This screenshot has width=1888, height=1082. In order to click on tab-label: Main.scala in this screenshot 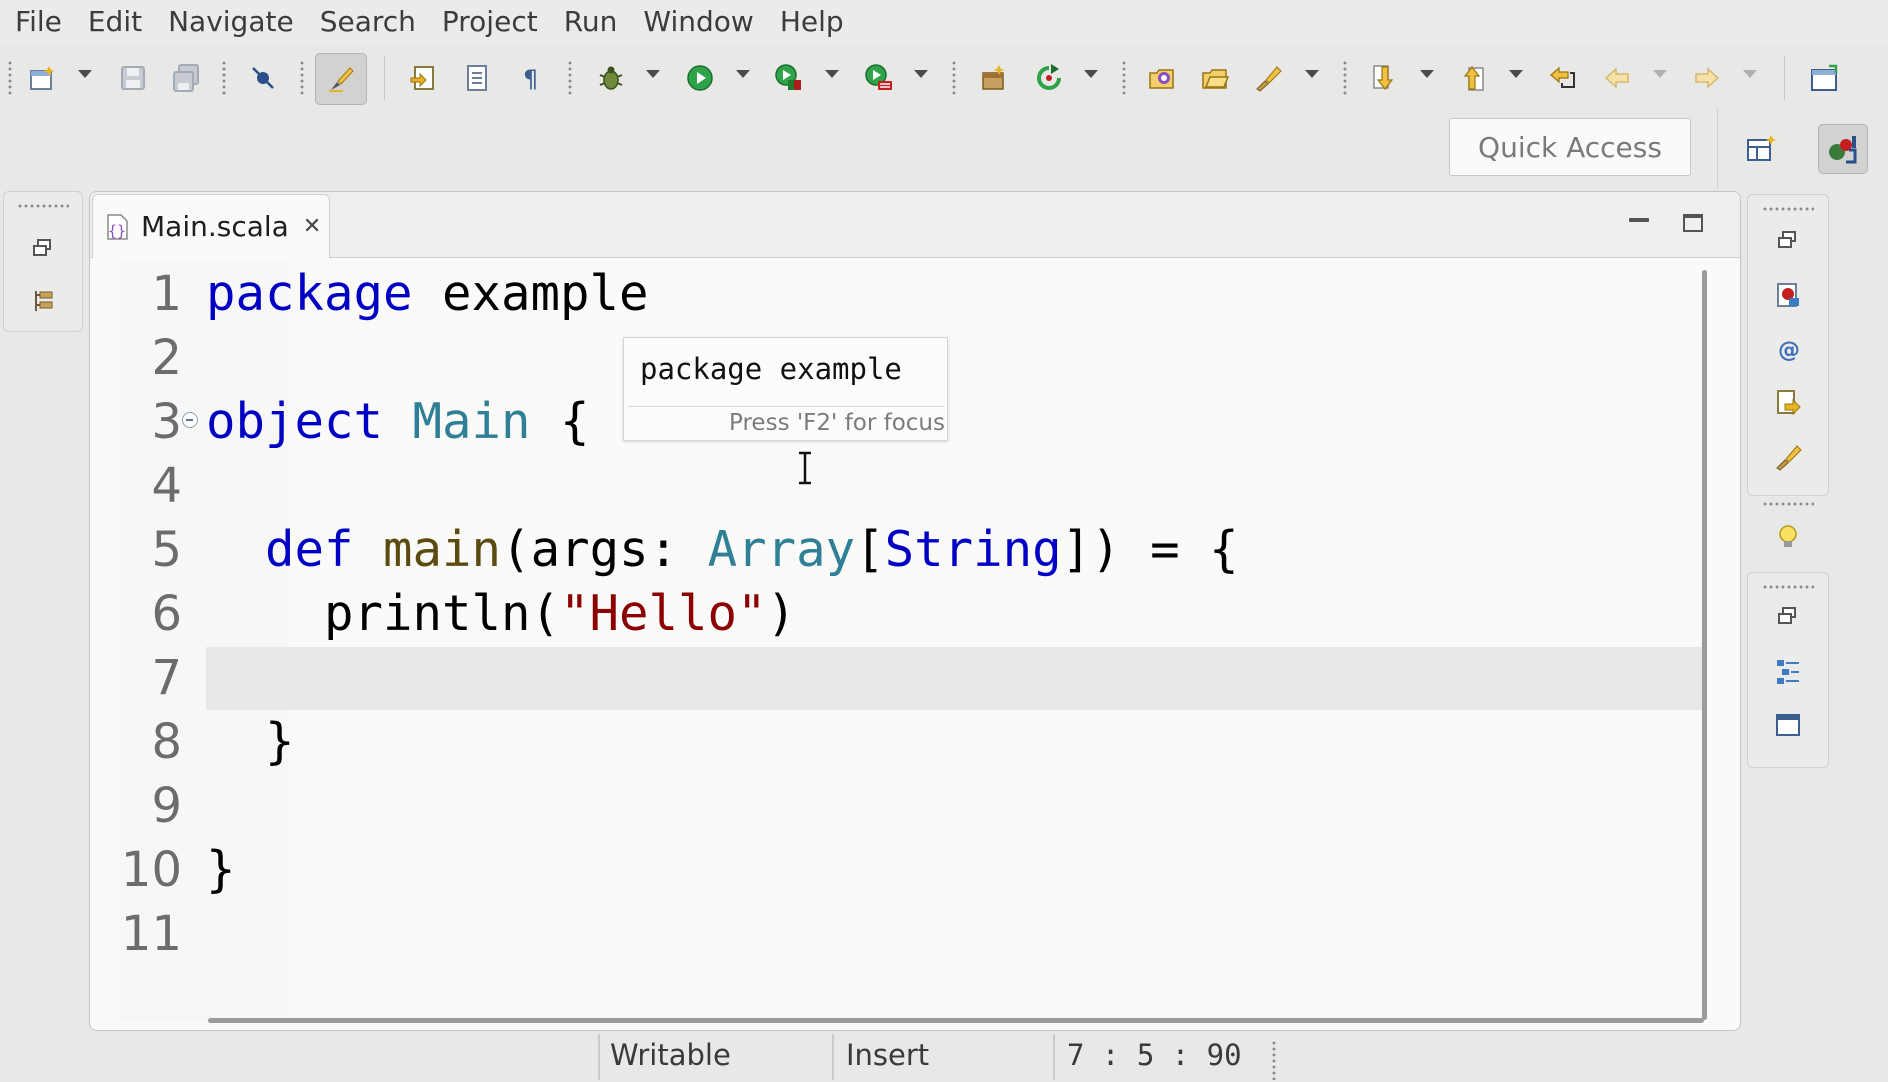, I will do `click(215, 226)`.